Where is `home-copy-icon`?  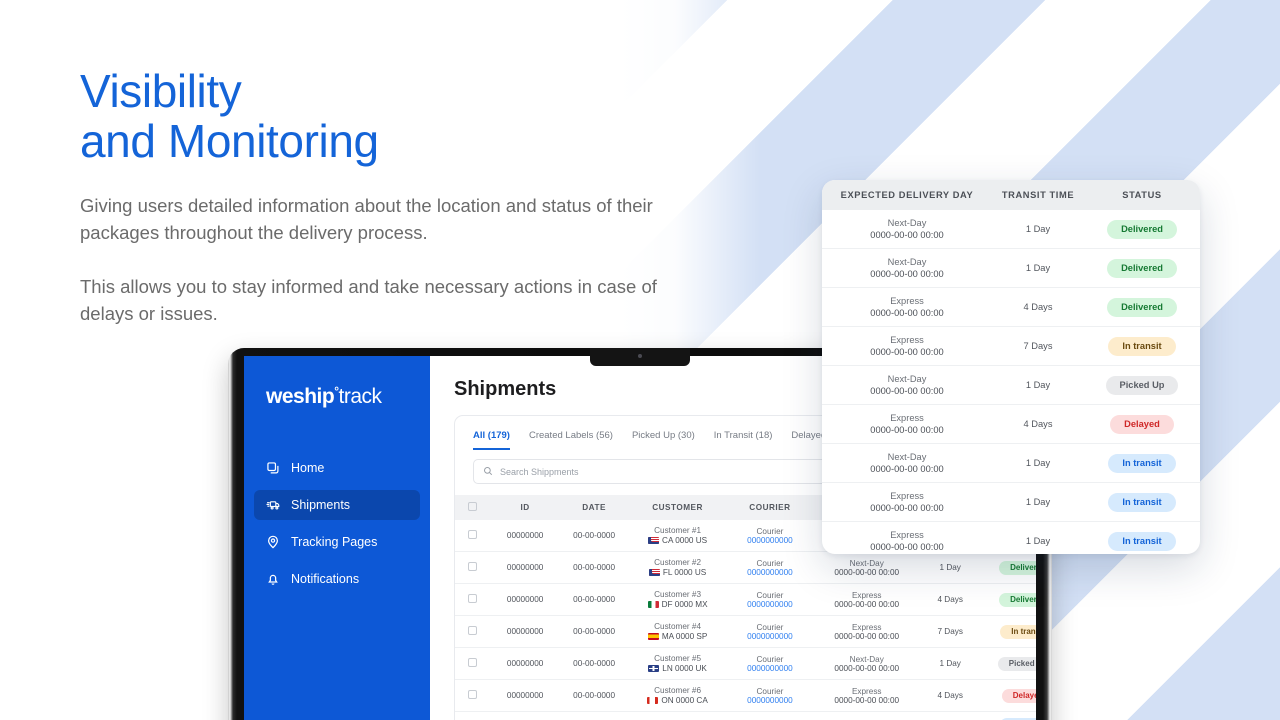
home-copy-icon is located at coordinates (273, 468).